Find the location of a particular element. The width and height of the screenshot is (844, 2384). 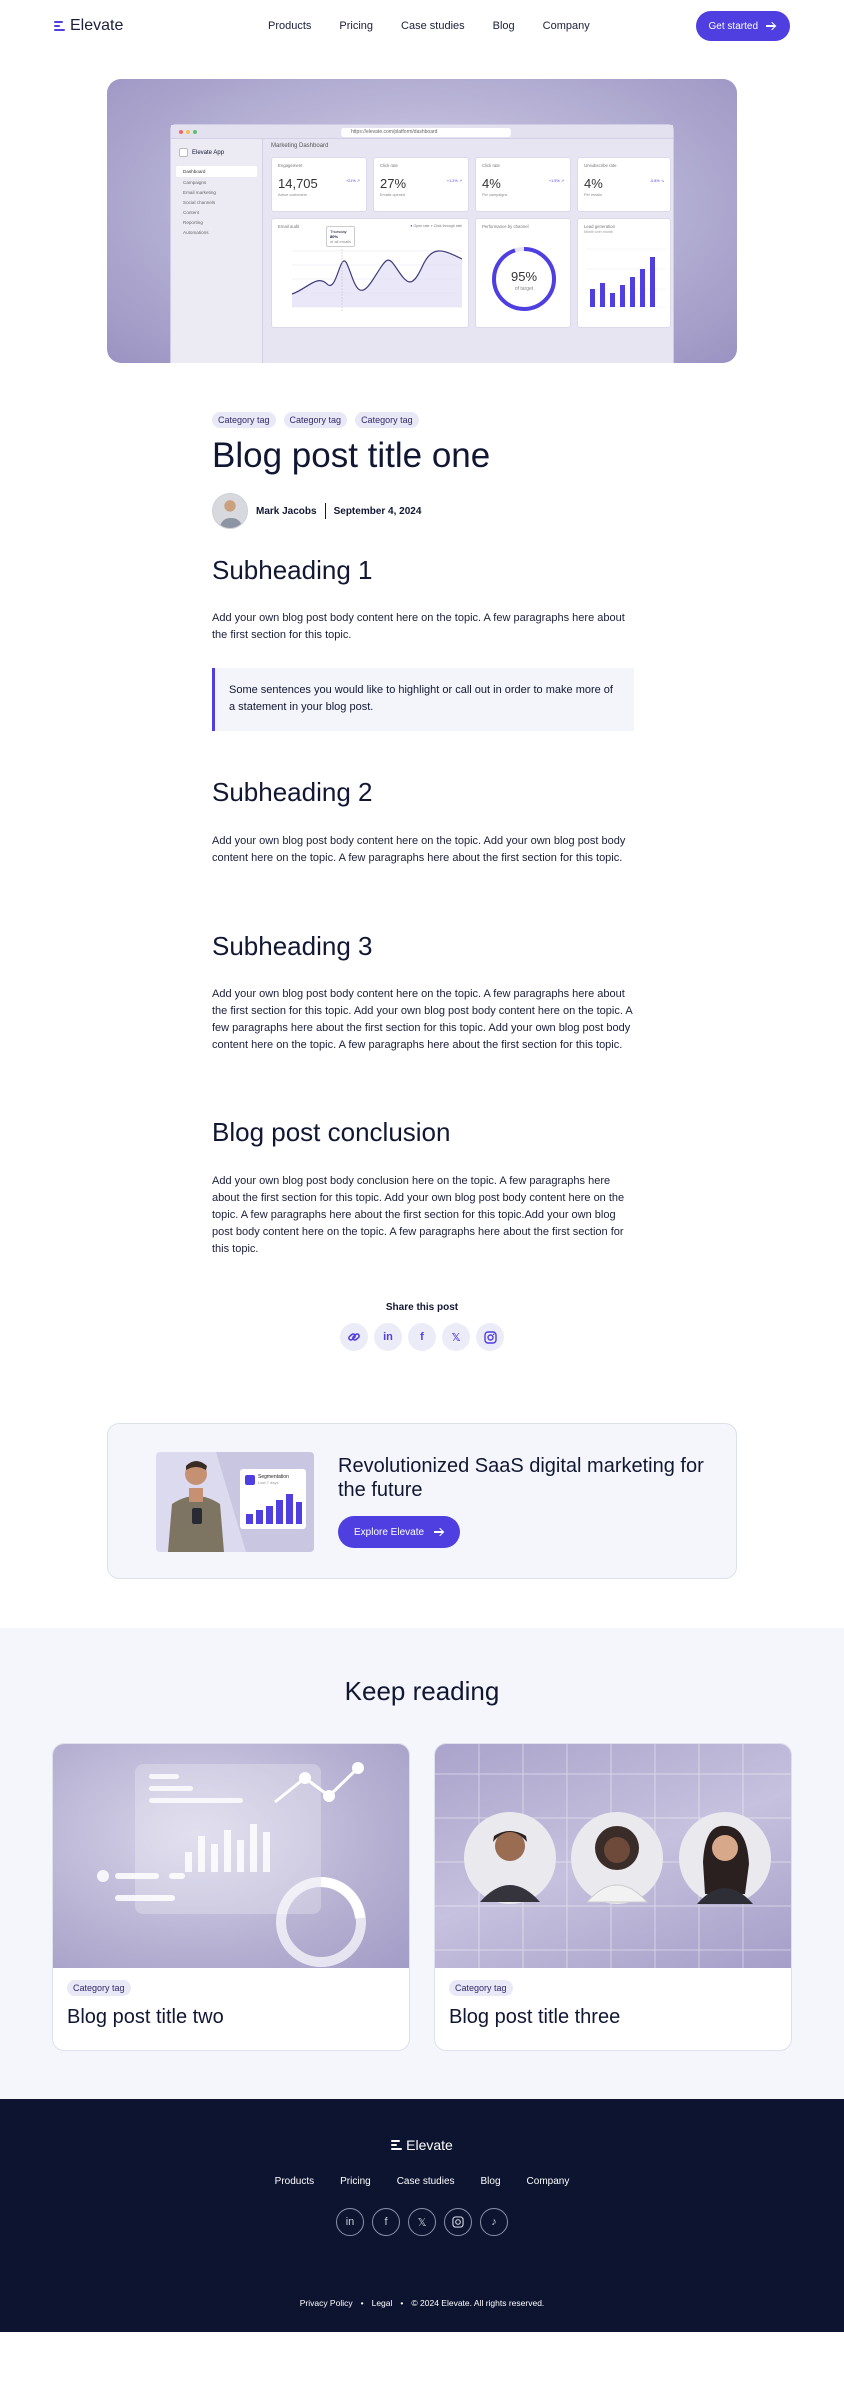

link-icon is located at coordinates (354, 1337).